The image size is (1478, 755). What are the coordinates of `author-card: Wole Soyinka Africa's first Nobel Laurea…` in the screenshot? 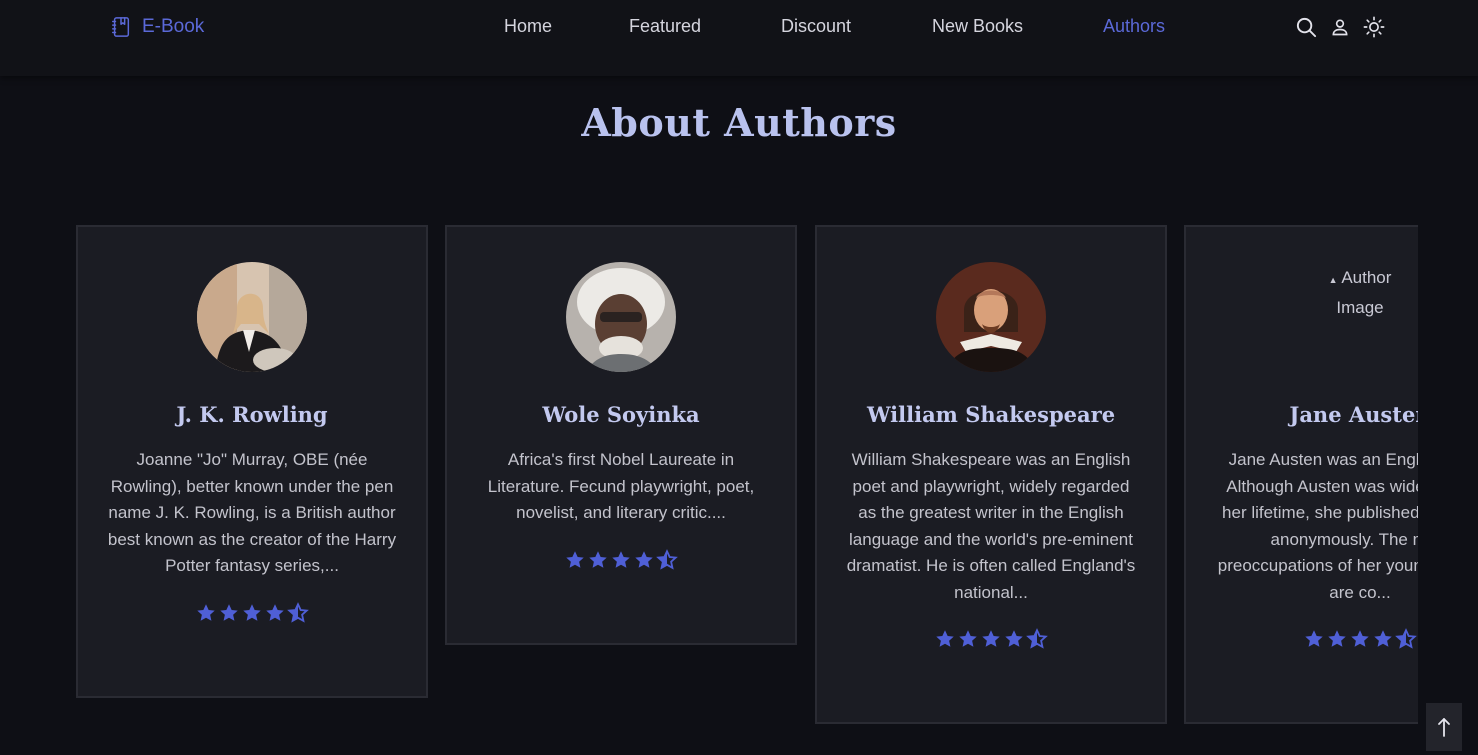 It's located at (621, 435).